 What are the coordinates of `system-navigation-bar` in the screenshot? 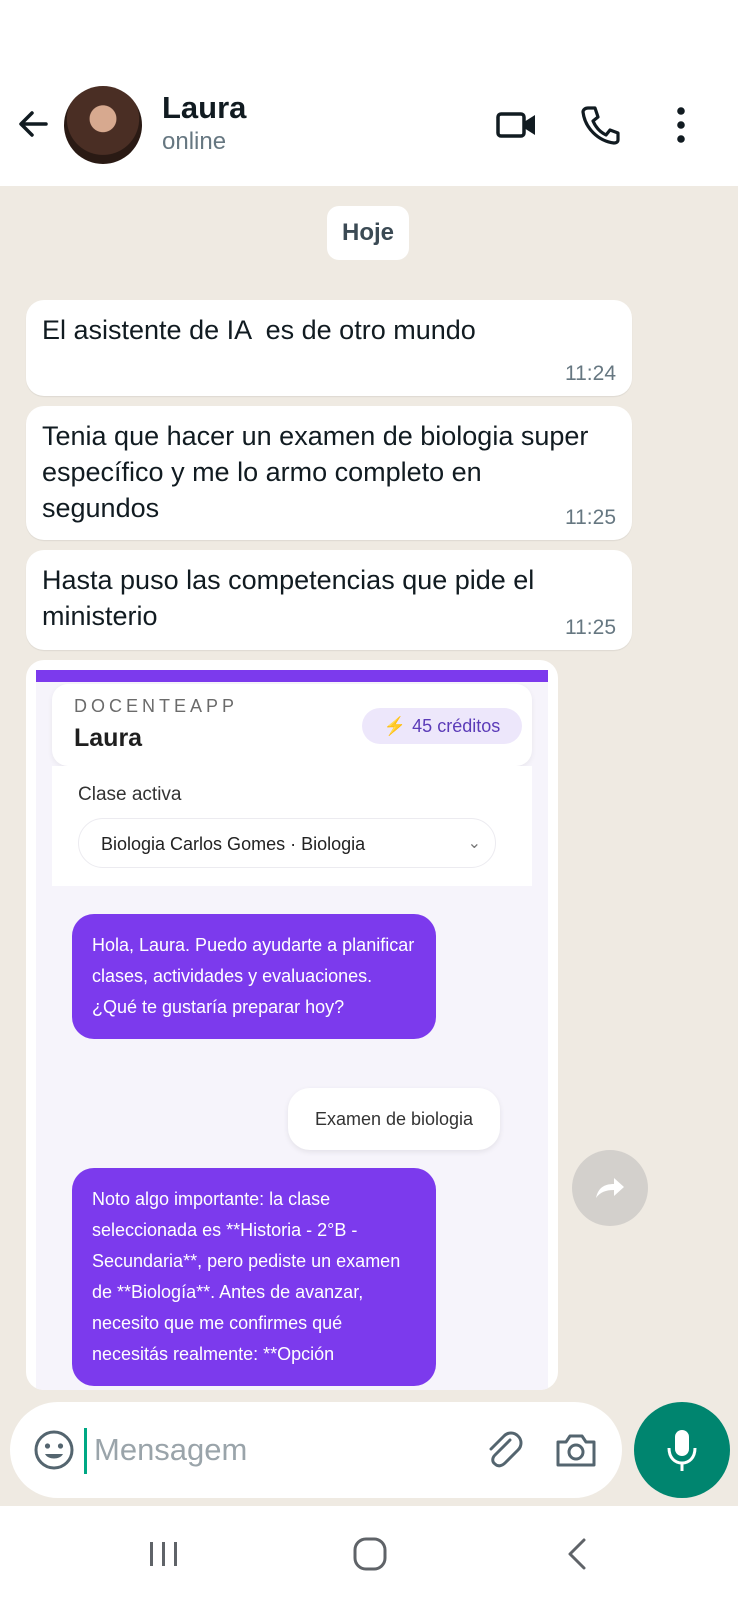 It's located at (369, 1553).